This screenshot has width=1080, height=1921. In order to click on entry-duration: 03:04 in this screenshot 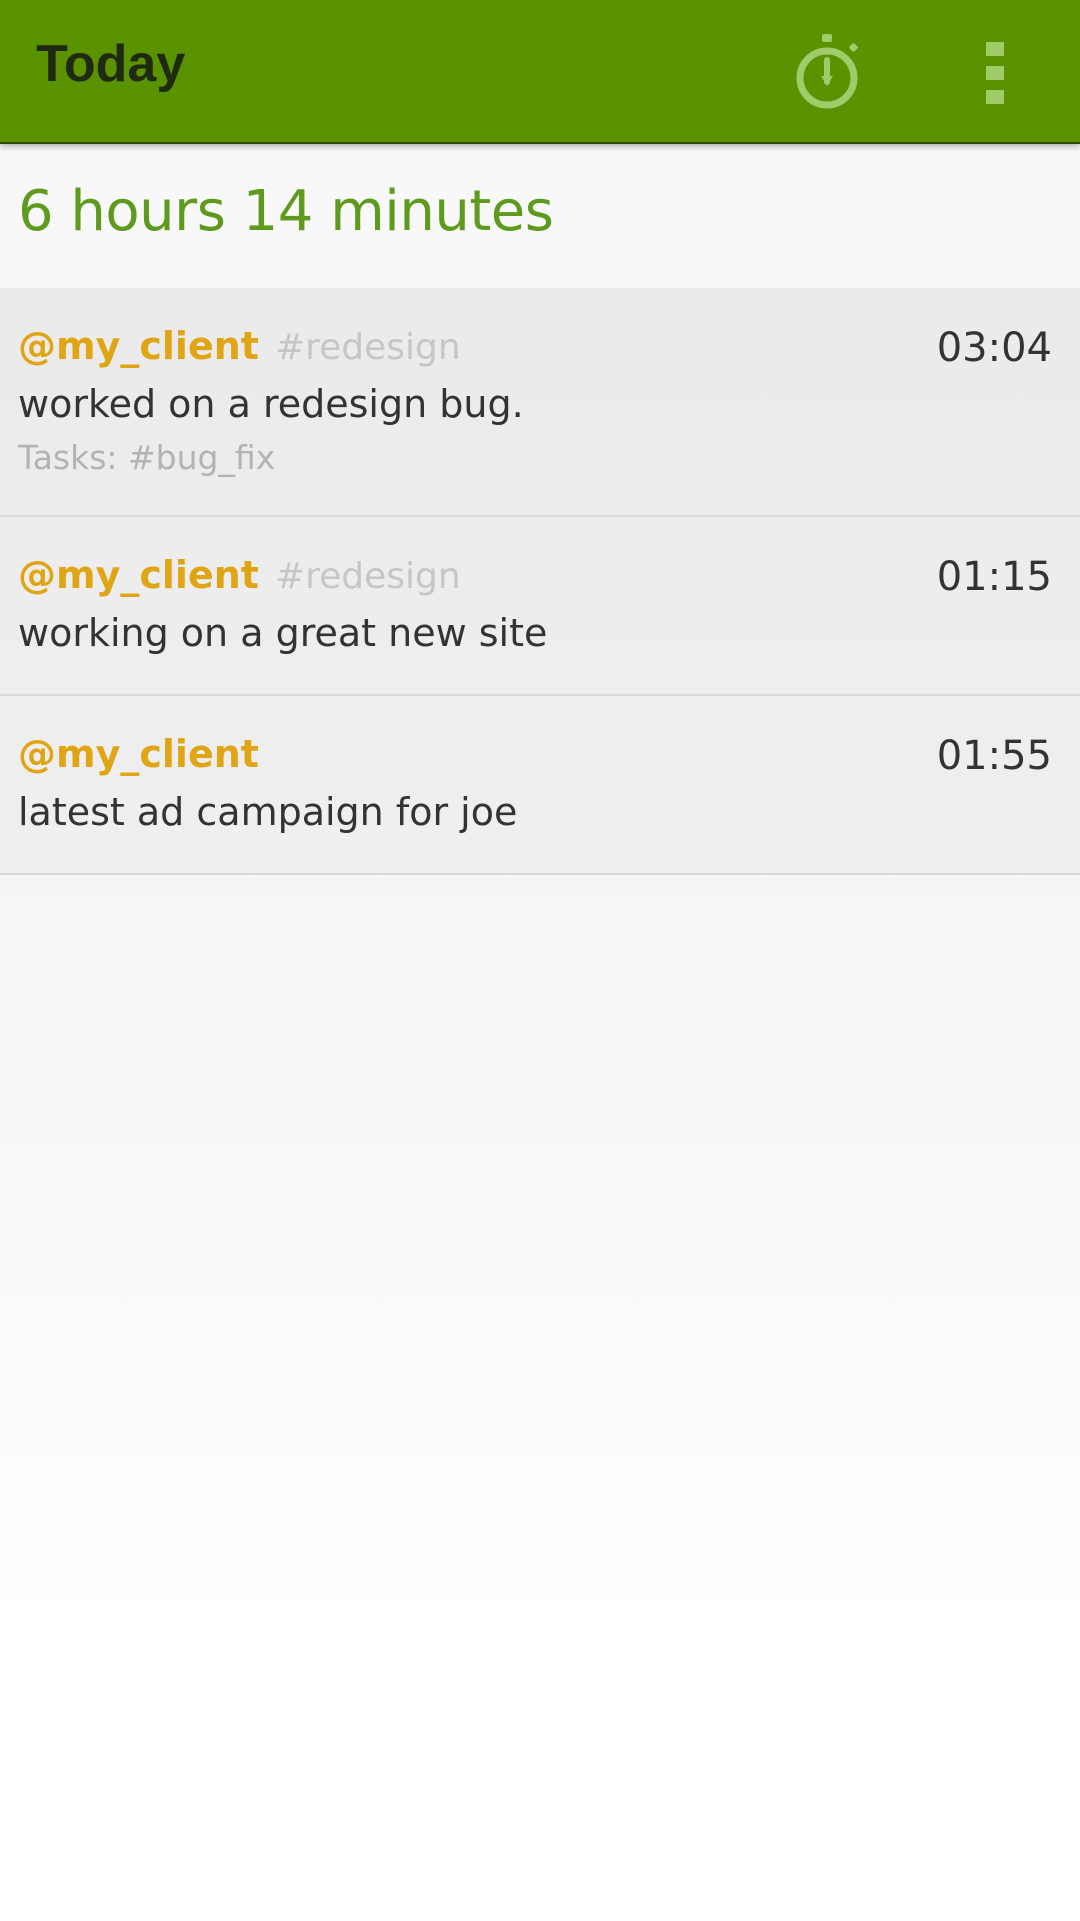, I will do `click(994, 348)`.